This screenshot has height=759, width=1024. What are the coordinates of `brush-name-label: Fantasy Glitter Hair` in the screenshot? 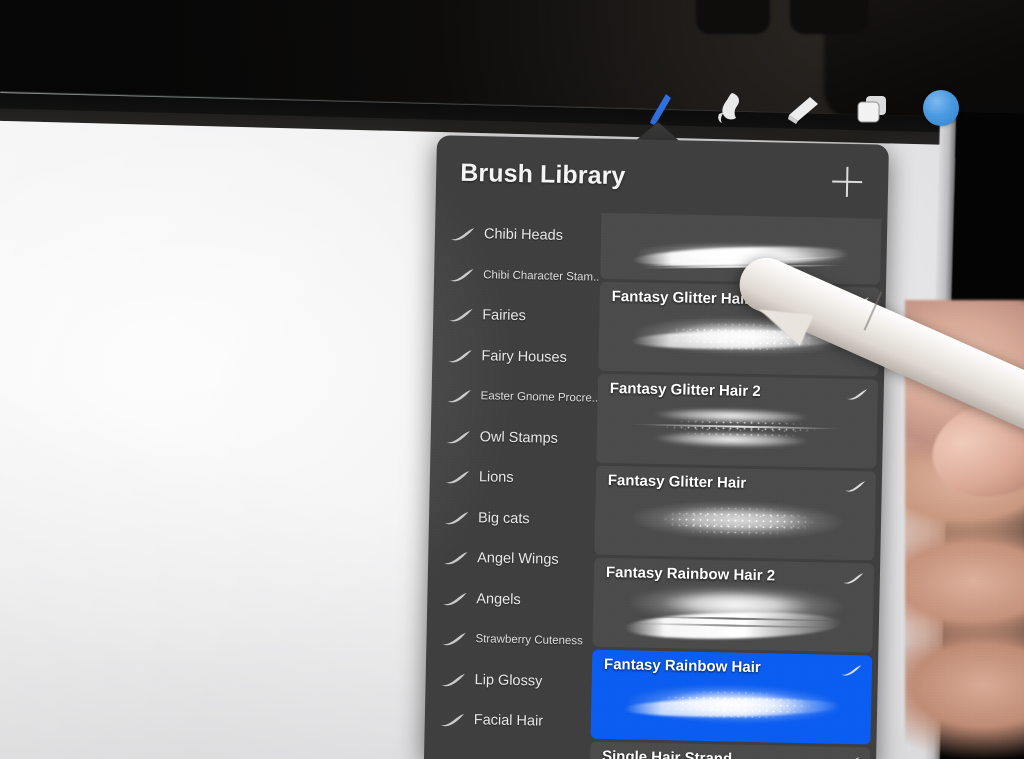 It's located at (677, 481).